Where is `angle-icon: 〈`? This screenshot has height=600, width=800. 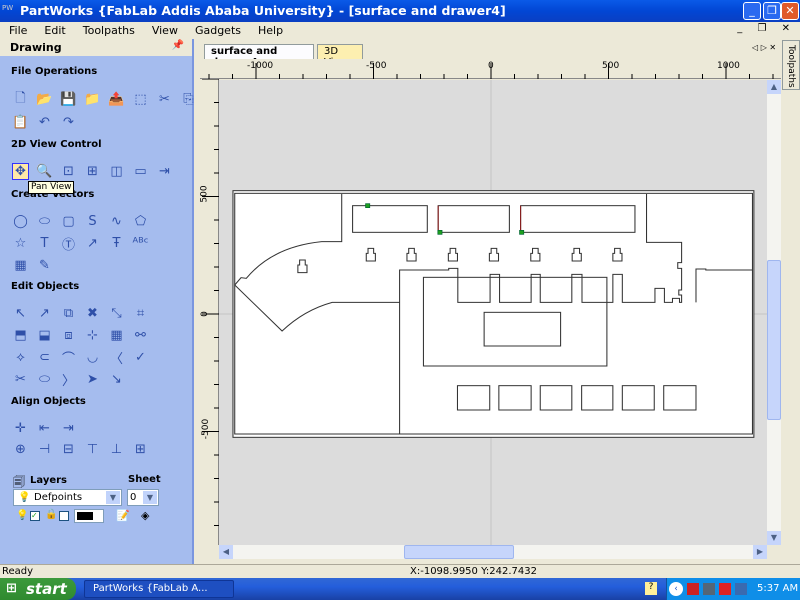
angle-icon: 〈 is located at coordinates (116, 358).